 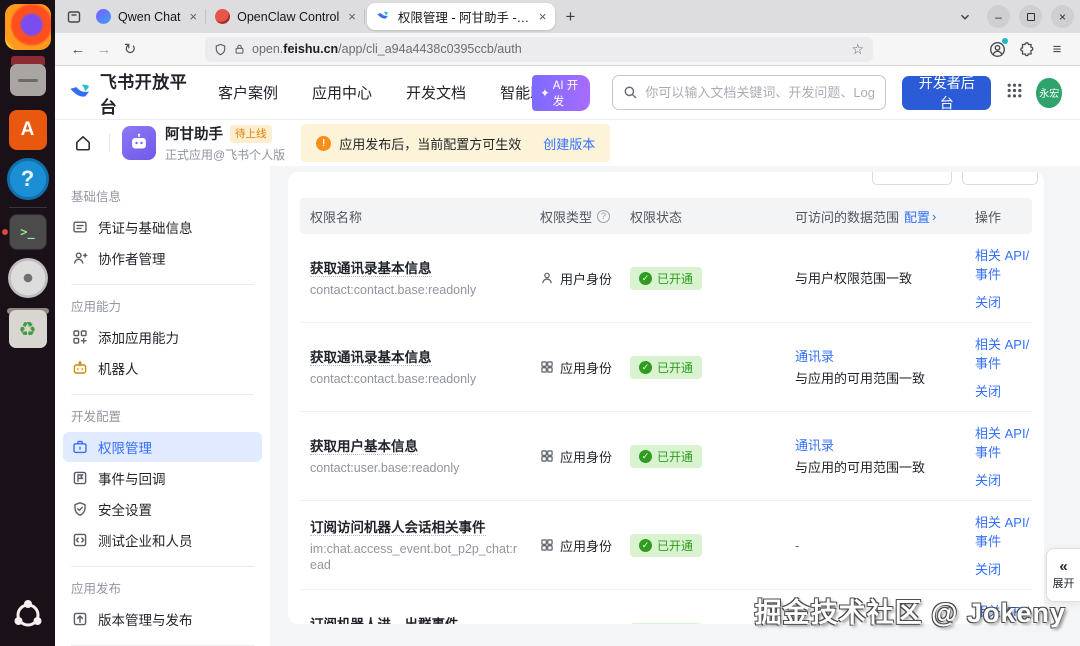 What do you see at coordinates (997, 49) in the screenshot?
I see `account-icon` at bounding box center [997, 49].